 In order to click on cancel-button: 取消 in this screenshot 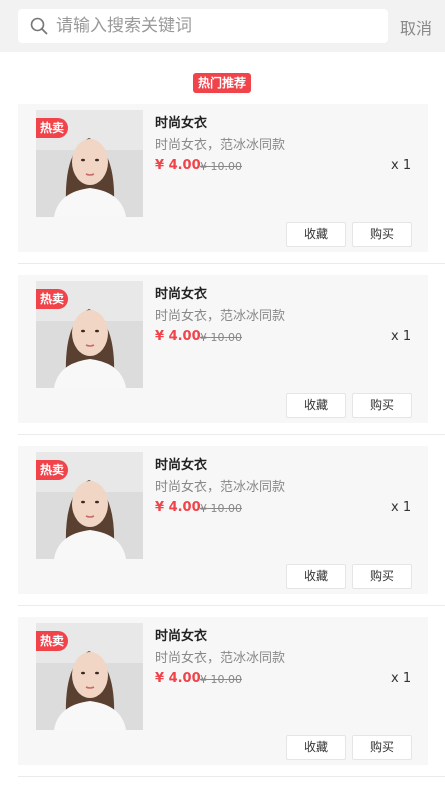, I will do `click(416, 27)`.